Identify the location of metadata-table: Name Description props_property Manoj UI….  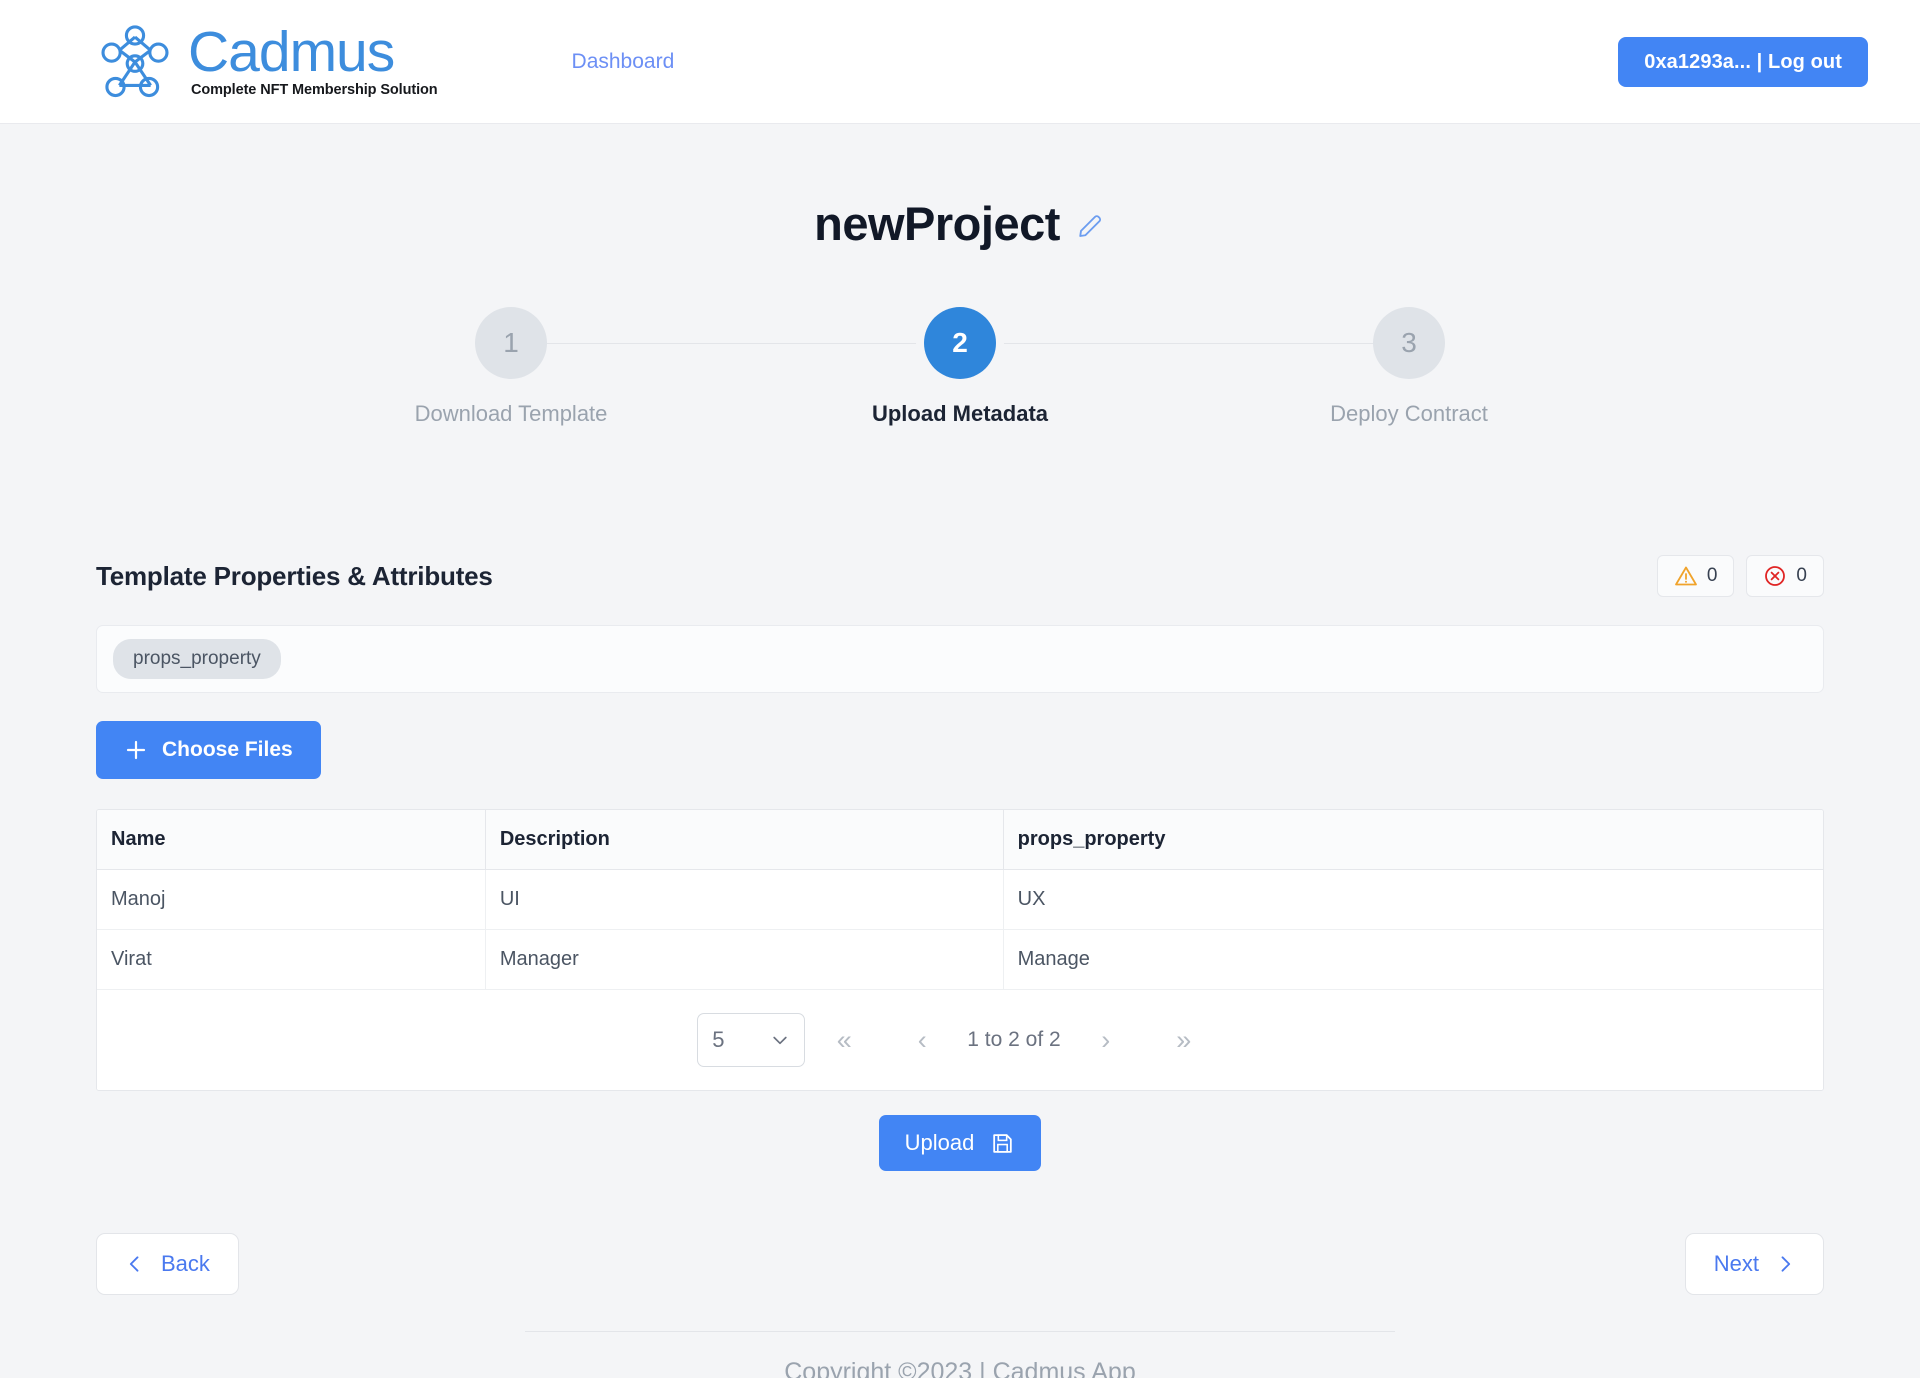
(960, 900).